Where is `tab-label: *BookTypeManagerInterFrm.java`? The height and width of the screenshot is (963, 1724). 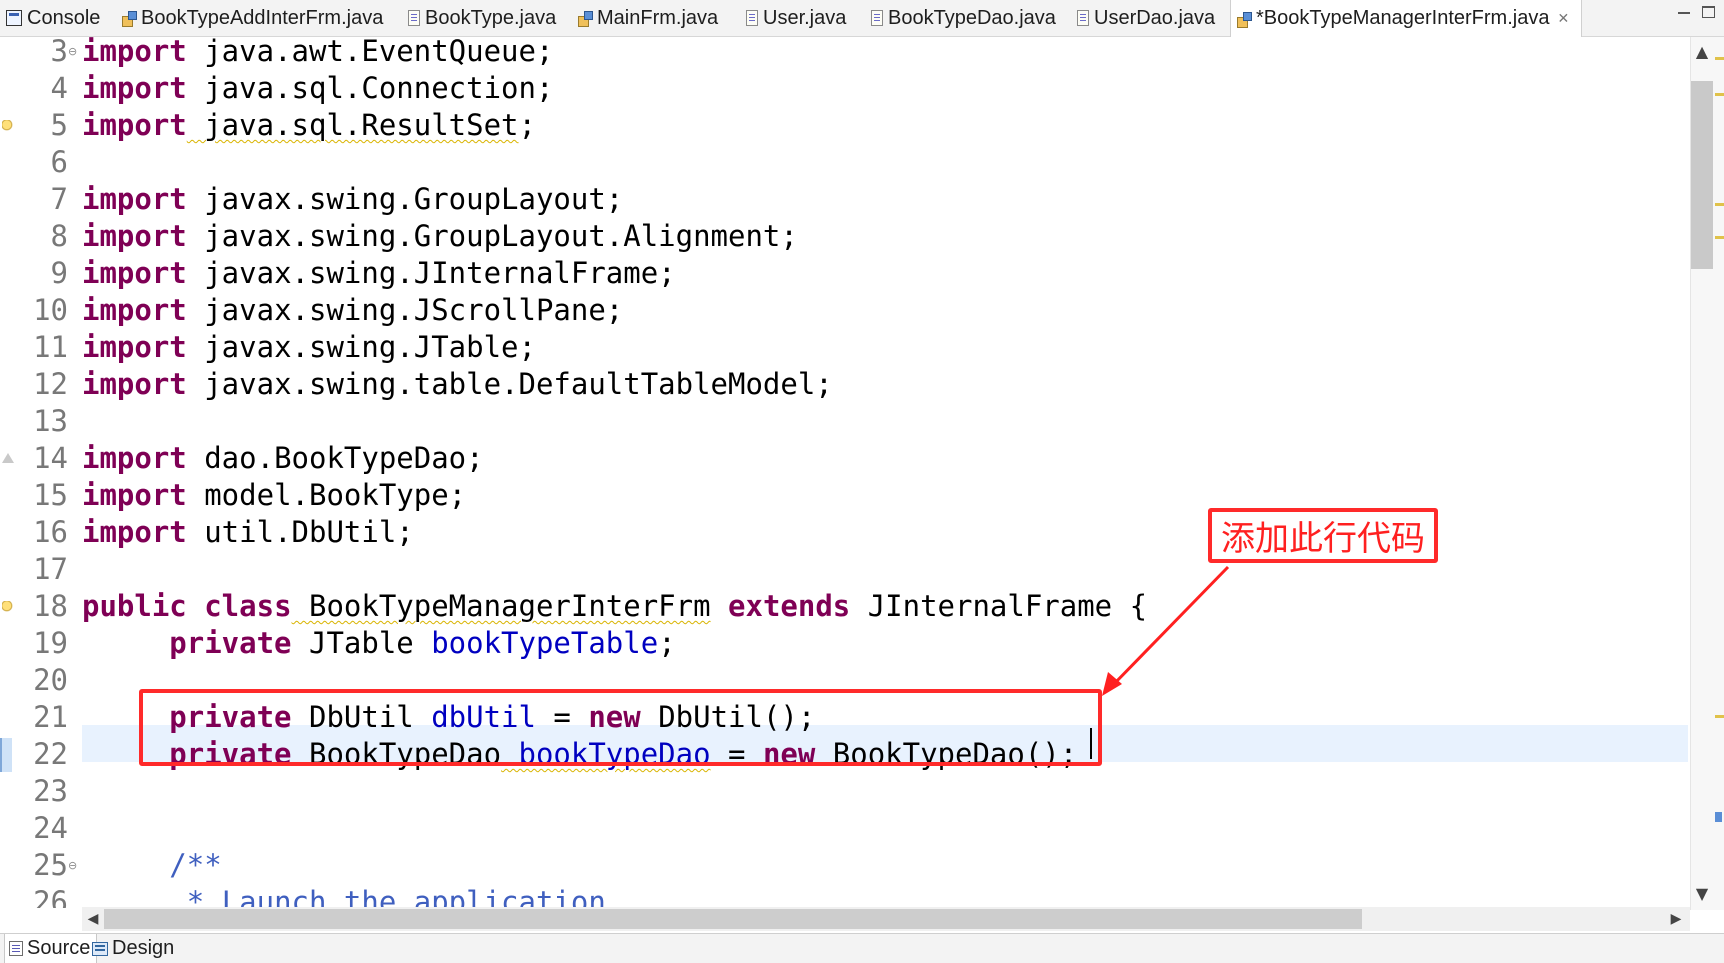 tab-label: *BookTypeManagerInterFrm.java is located at coordinates (1403, 18).